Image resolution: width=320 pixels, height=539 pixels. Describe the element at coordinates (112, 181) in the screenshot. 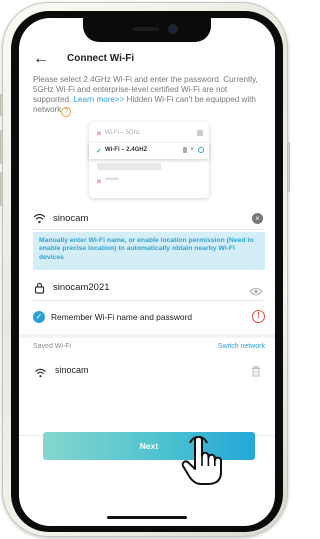

I see `illustration-row-label: ******` at that location.